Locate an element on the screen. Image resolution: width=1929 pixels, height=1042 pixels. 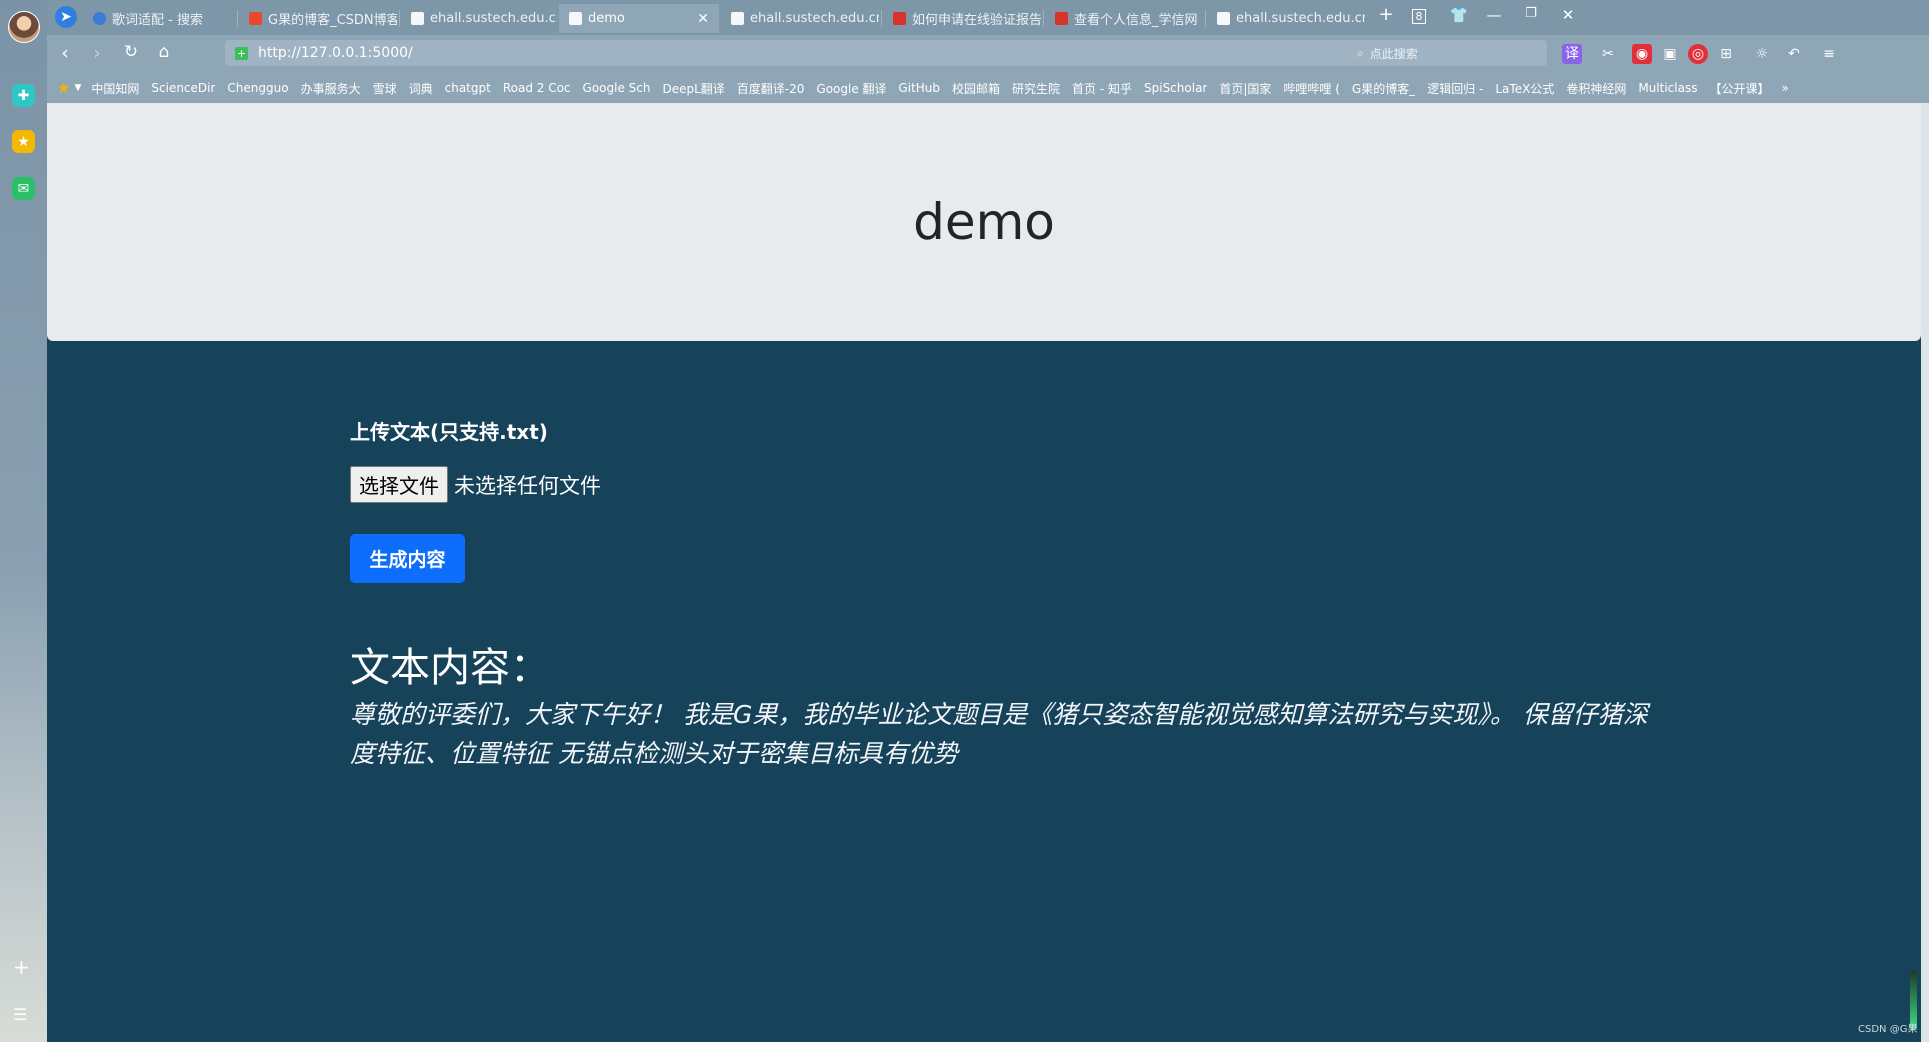
tab-8: ehall.sustech.edu.cn/rsf is located at coordinates (1286, 18).